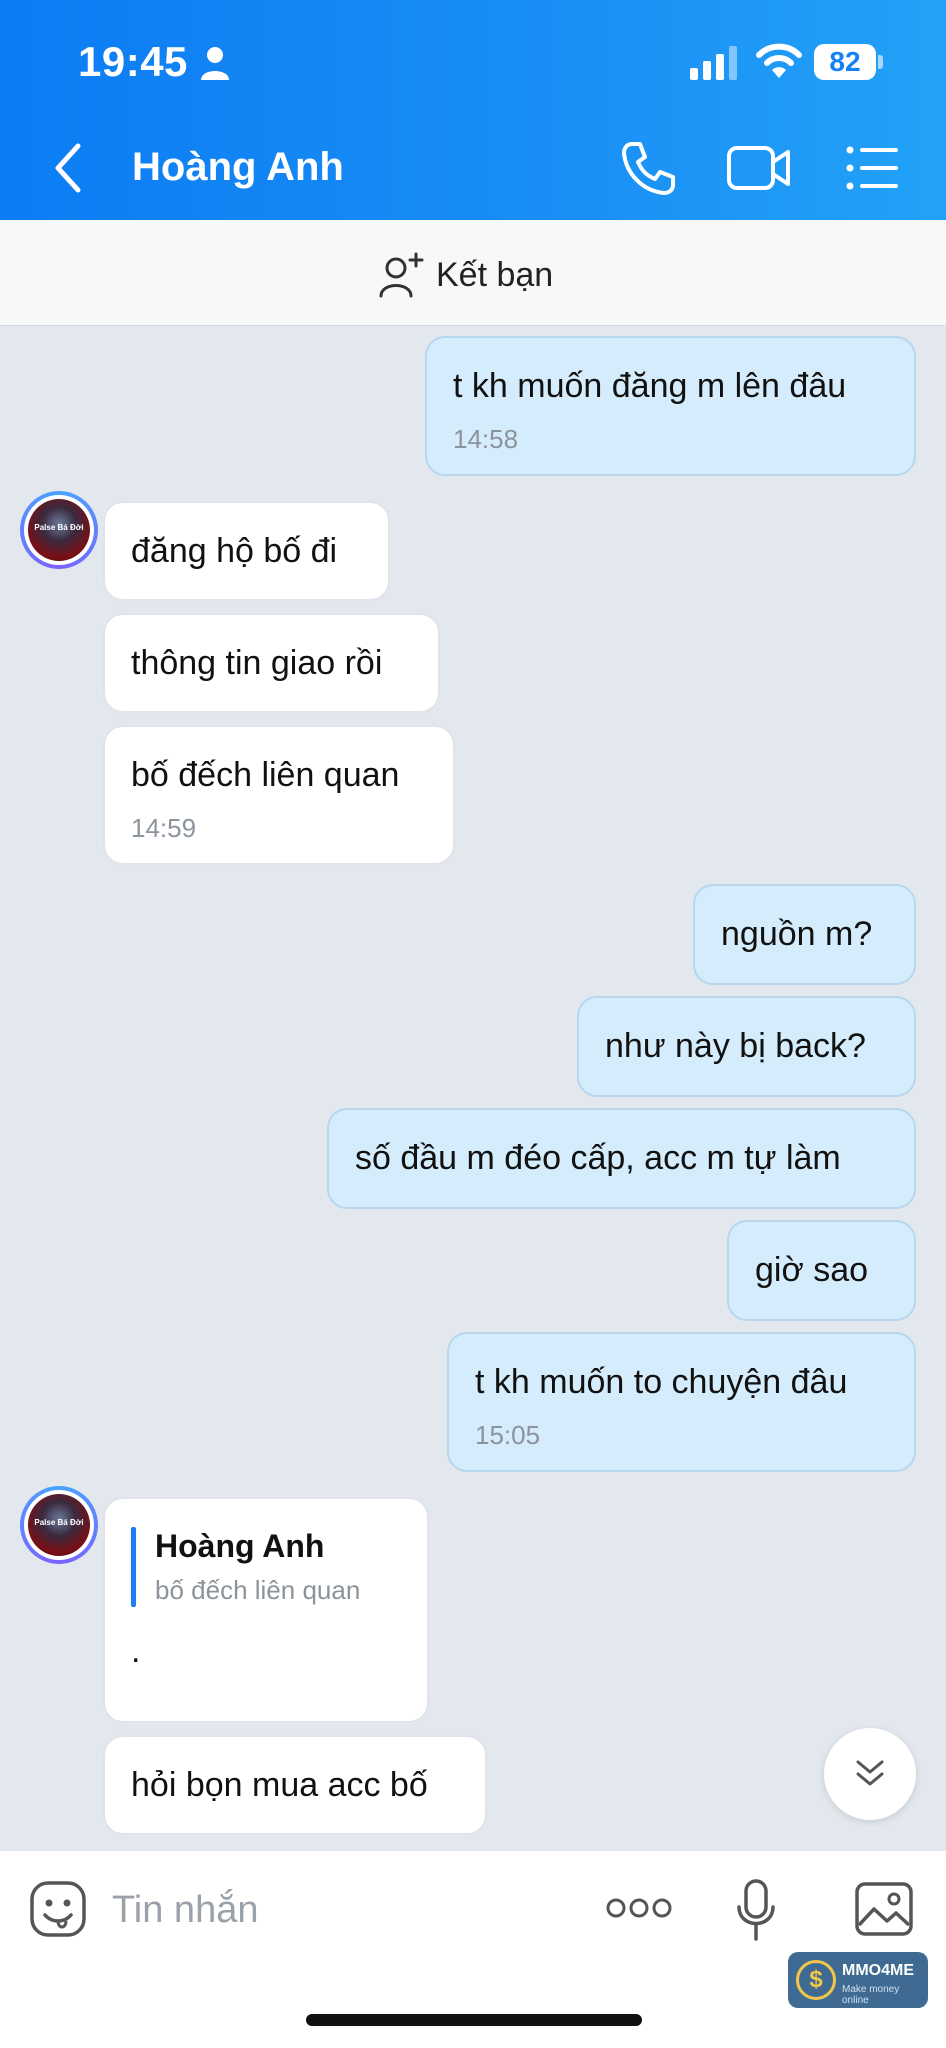 The height and width of the screenshot is (2048, 946). What do you see at coordinates (670, 406) in the screenshot?
I see `message-bubble-outgoing: t kh muốn đăng m lên đâu 14:58` at bounding box center [670, 406].